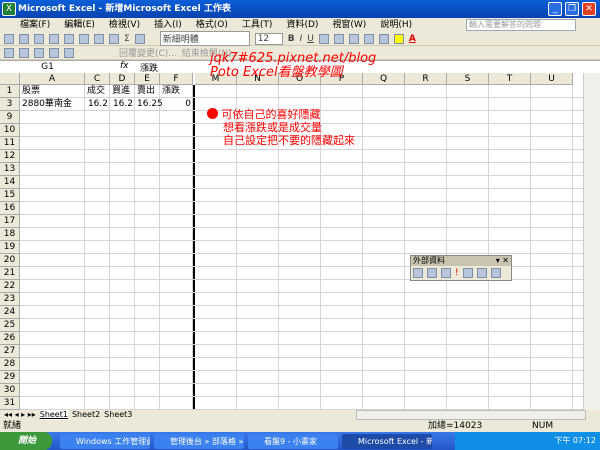 This screenshot has width=600, height=450. What do you see at coordinates (47, 67) in the screenshot?
I see `name-box: G1` at bounding box center [47, 67].